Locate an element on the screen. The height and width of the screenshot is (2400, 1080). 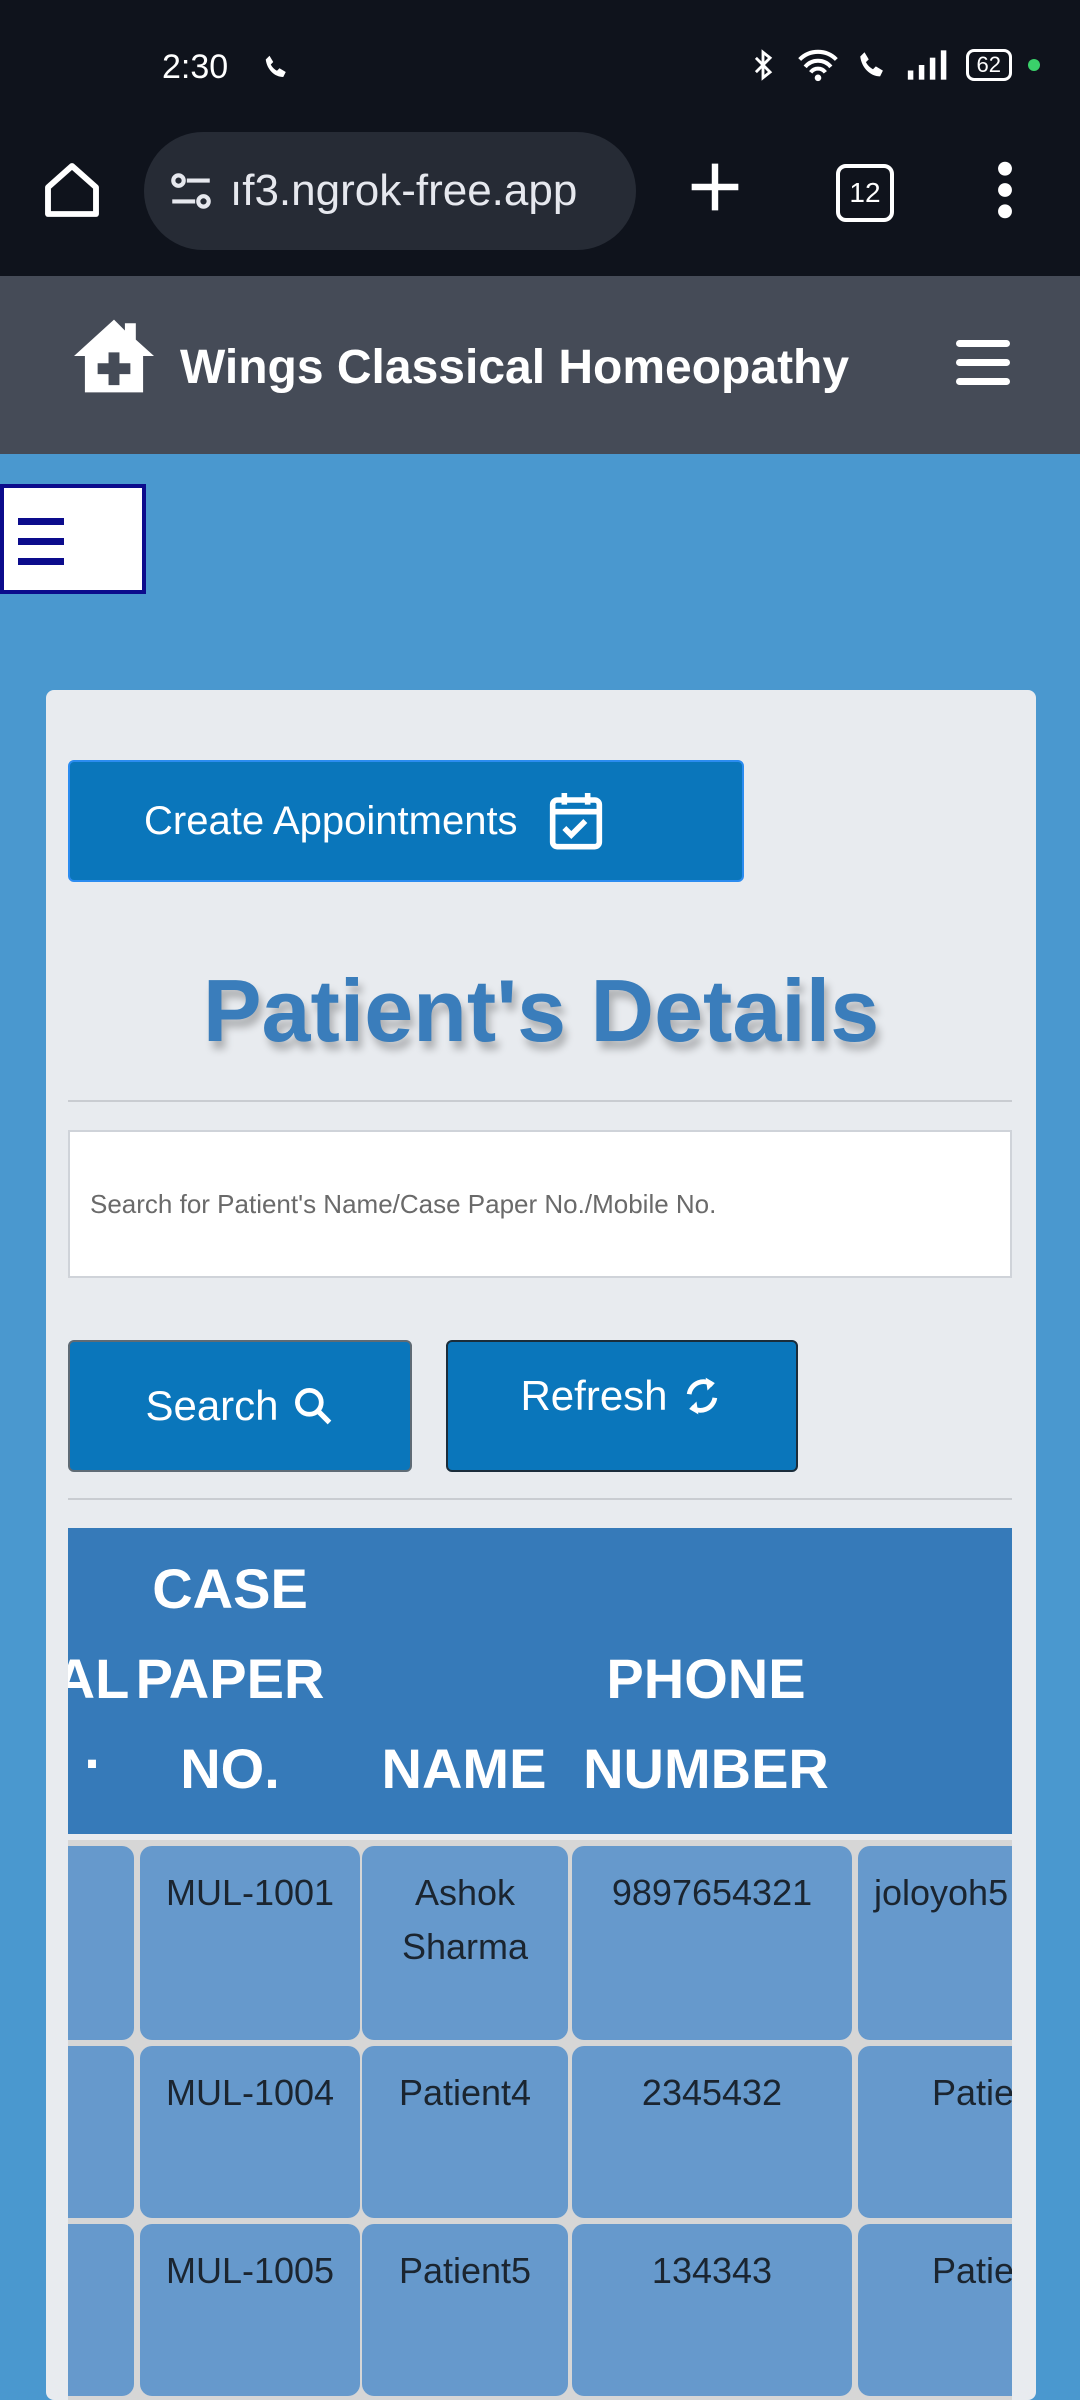
header-cell-partial: AL . is located at coordinates (99, 1713).